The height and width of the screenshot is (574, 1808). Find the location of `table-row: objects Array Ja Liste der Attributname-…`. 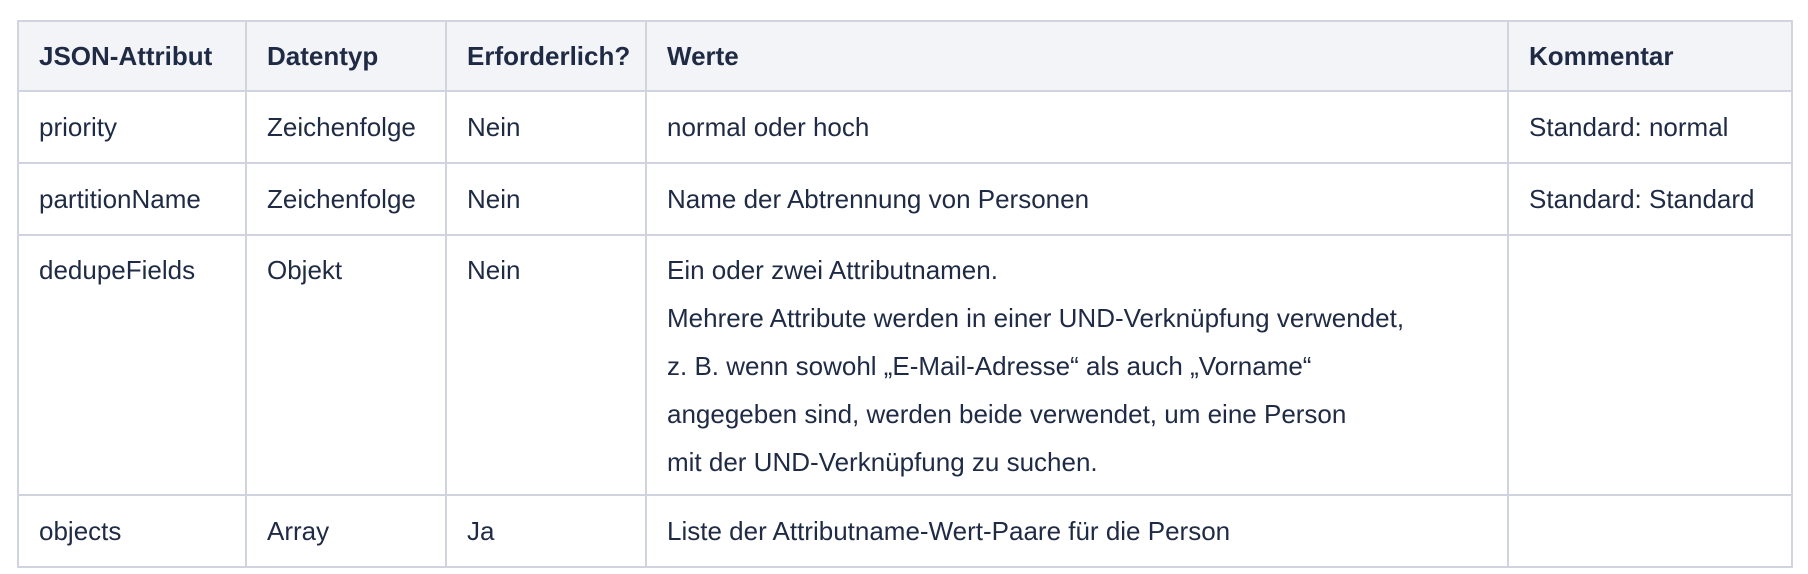

table-row: objects Array Ja Liste der Attributname-… is located at coordinates (905, 531).